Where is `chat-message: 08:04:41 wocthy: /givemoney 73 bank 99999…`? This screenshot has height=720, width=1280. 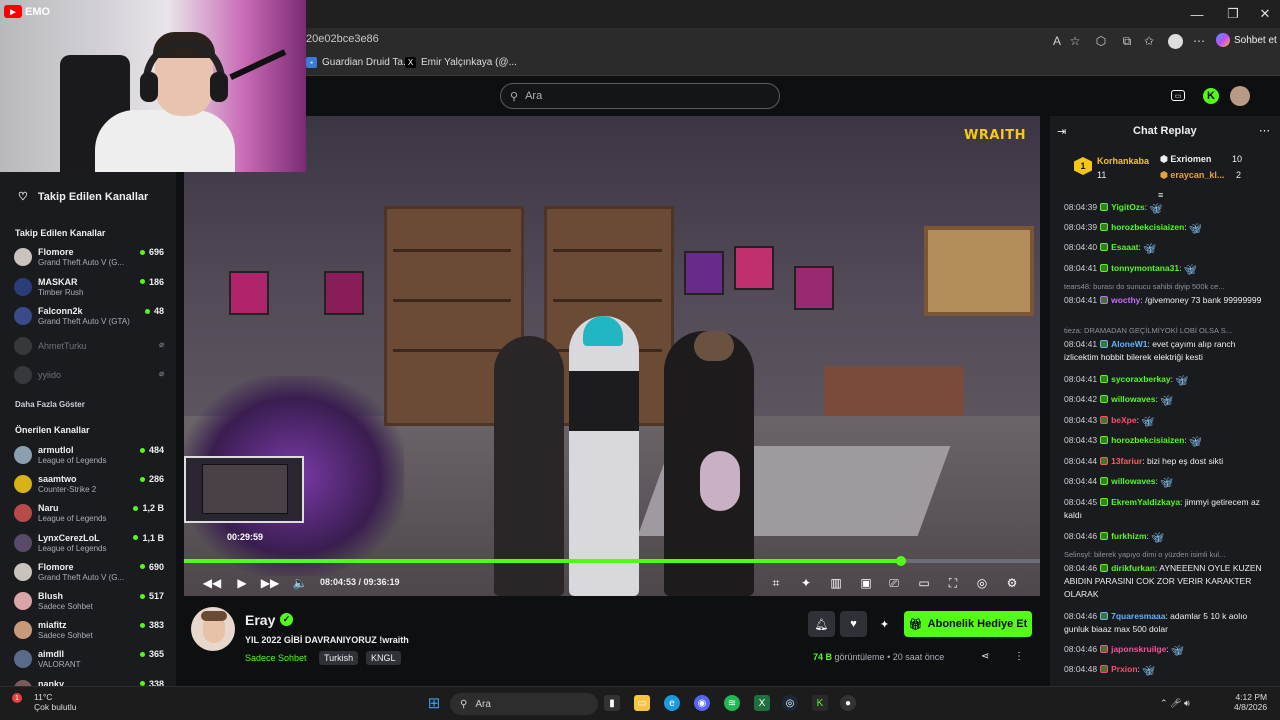
chat-message: 08:04:41 wocthy: /givemoney 73 bank 99999… is located at coordinates (1164, 300).